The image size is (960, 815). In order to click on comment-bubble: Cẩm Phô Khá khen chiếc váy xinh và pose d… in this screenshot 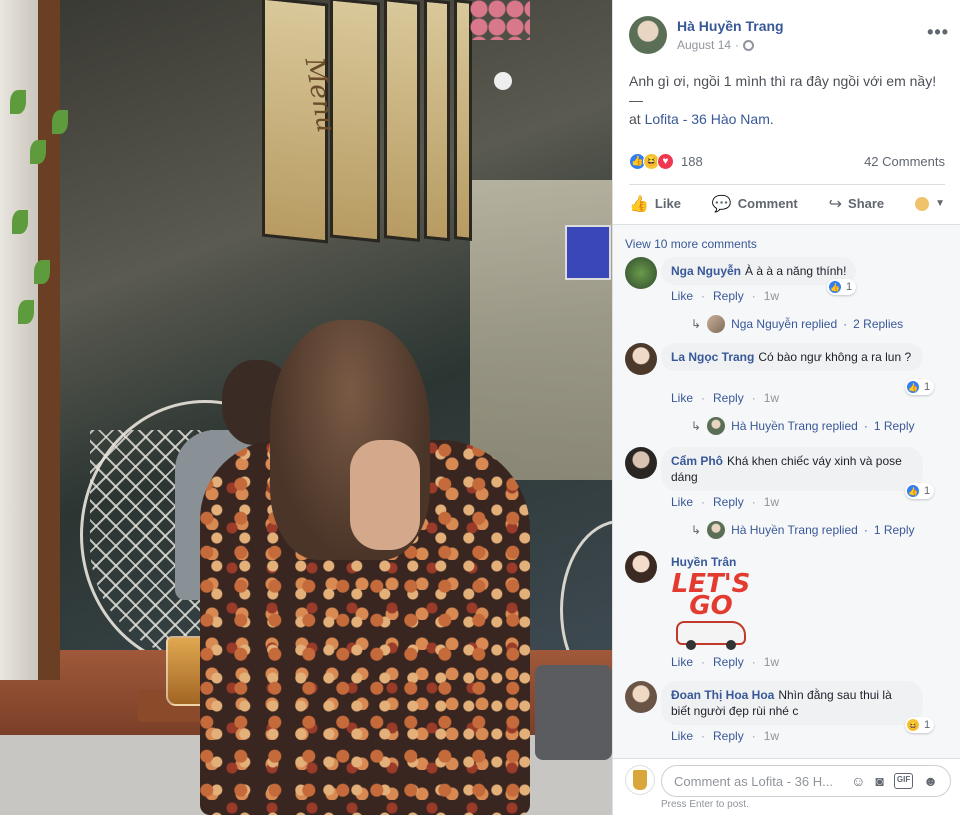, I will do `click(792, 469)`.